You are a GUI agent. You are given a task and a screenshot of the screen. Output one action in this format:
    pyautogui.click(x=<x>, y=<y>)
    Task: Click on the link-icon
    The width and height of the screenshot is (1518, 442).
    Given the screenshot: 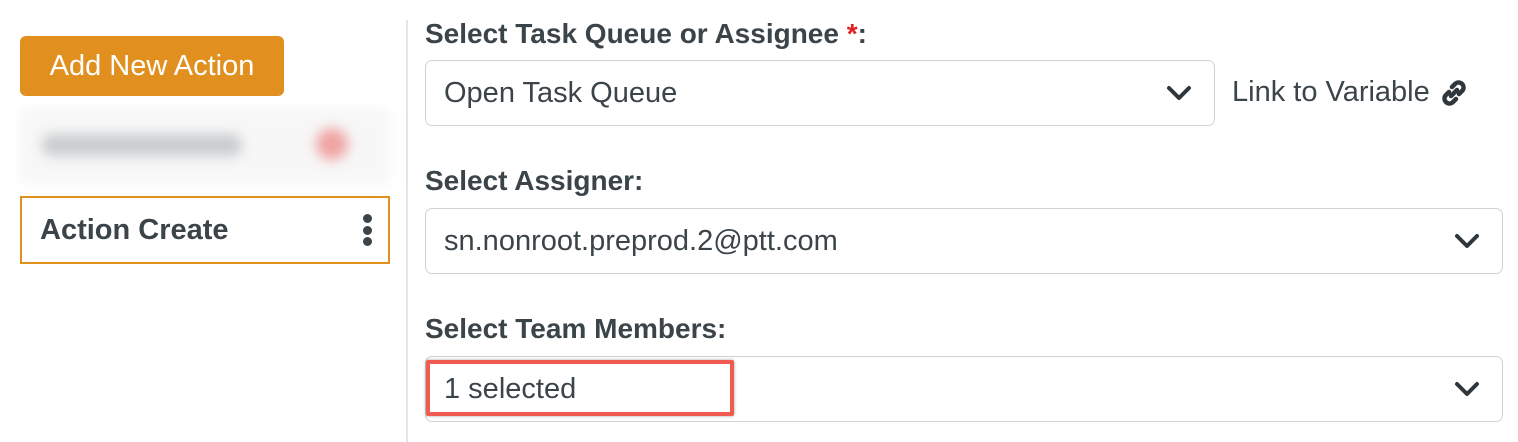 What is the action you would take?
    pyautogui.click(x=1454, y=92)
    